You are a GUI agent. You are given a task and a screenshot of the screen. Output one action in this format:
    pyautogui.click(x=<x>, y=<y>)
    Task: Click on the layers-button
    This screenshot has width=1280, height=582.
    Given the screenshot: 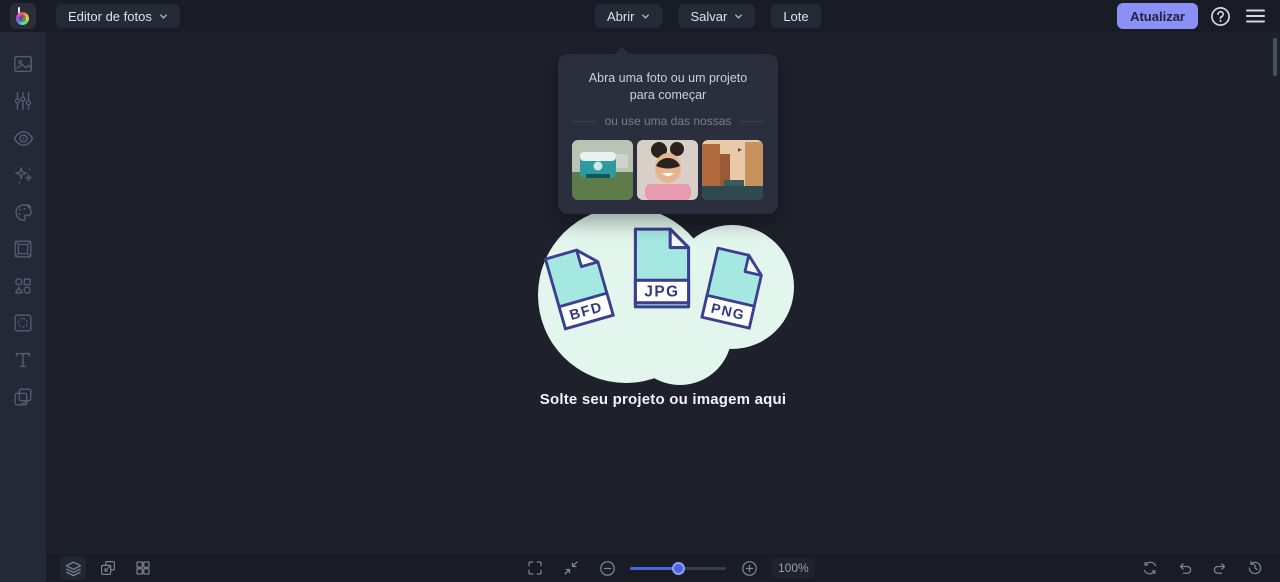 What is the action you would take?
    pyautogui.click(x=73, y=568)
    